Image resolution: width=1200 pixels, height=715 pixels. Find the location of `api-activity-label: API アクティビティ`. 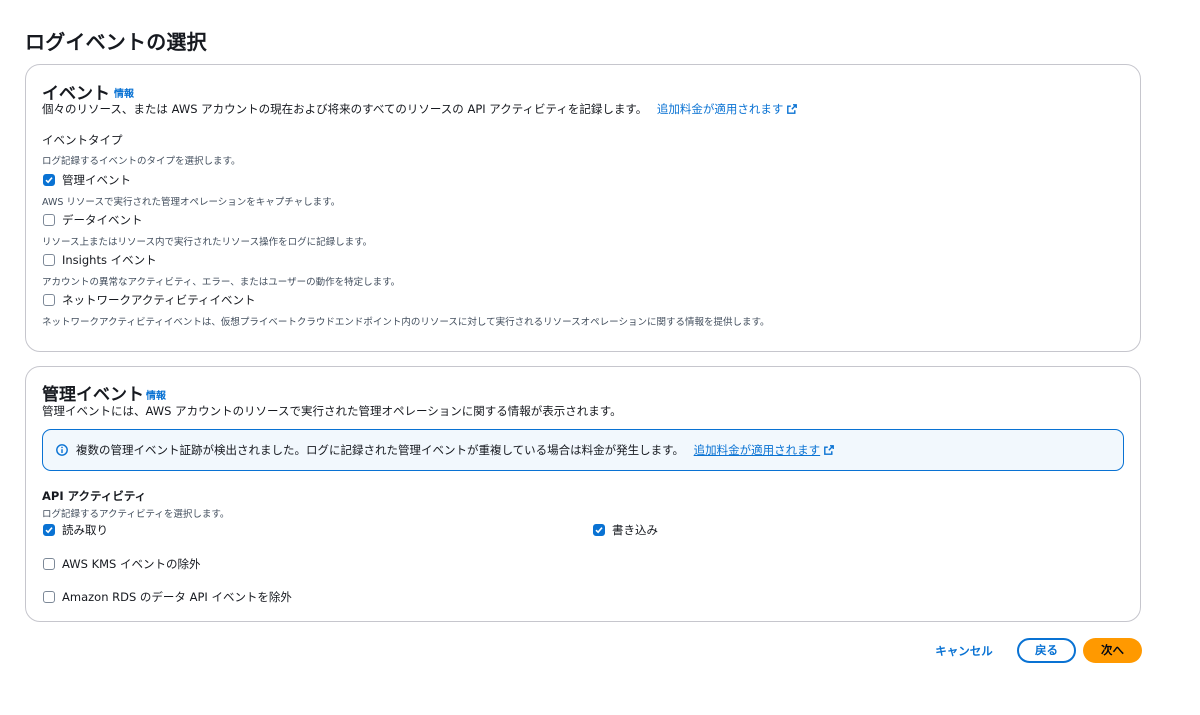

api-activity-label: API アクティビティ is located at coordinates (94, 496).